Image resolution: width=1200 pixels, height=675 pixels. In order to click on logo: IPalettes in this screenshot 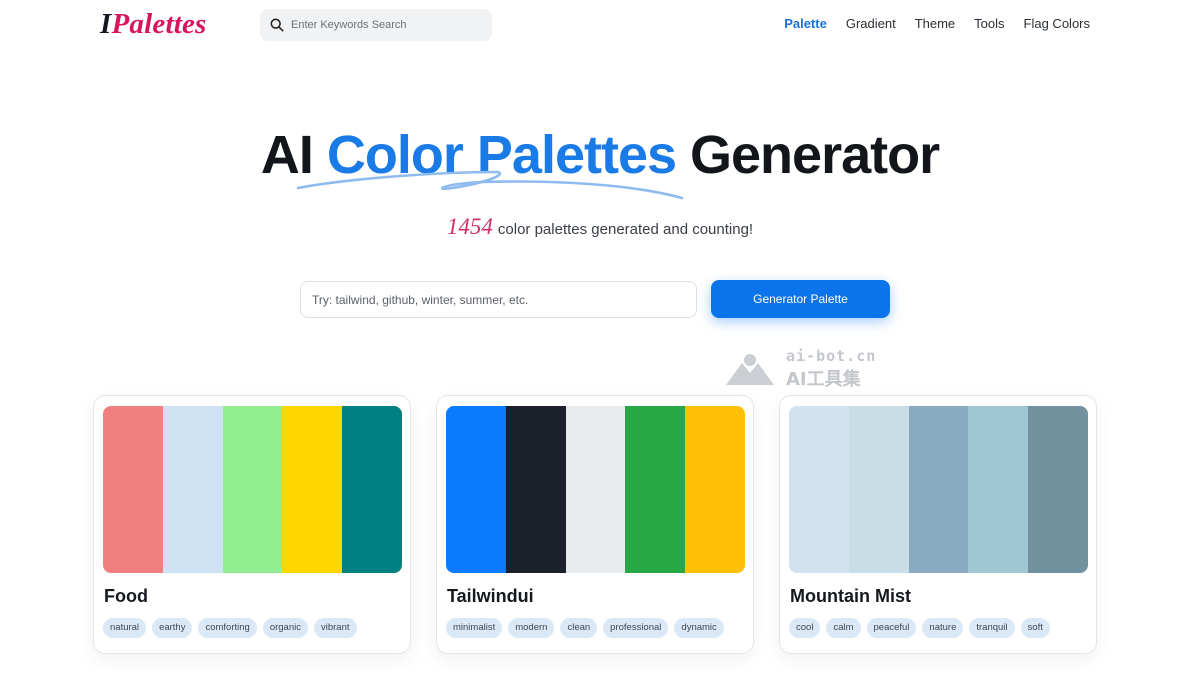, I will do `click(153, 24)`.